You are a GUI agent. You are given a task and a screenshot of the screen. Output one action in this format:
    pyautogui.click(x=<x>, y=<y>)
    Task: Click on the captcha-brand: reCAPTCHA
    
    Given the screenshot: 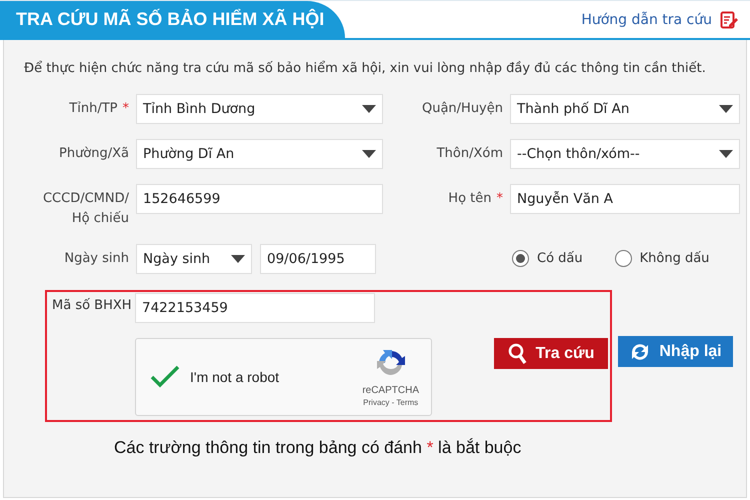 What is the action you would take?
    pyautogui.click(x=390, y=390)
    